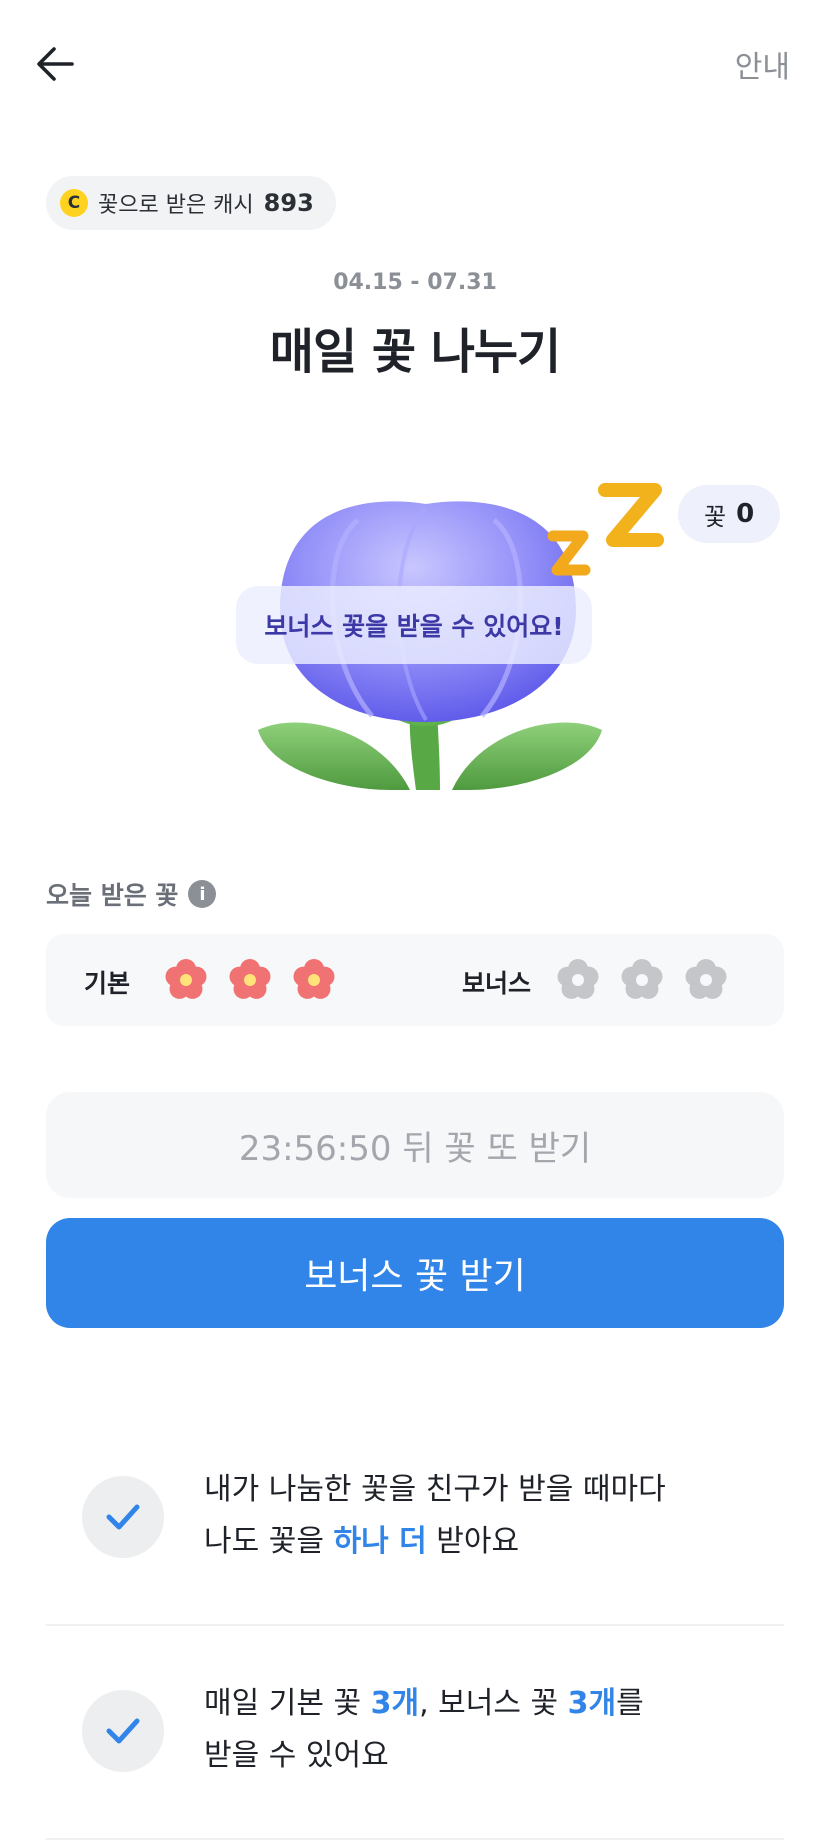 The width and height of the screenshot is (830, 1847). I want to click on today-flowers-label: 오늘 받은 꽃, so click(112, 895).